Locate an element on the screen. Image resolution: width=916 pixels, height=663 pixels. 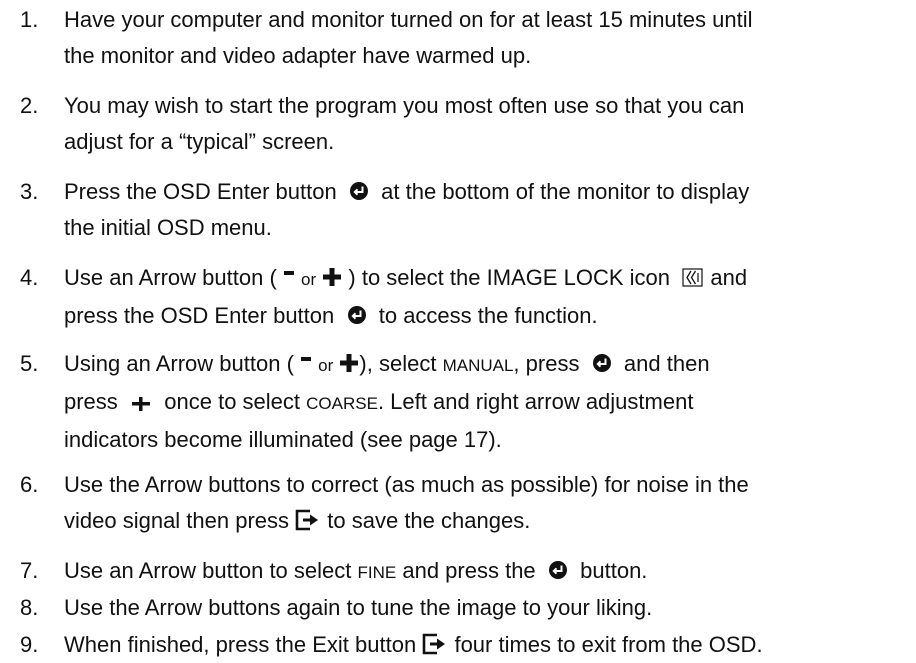
step-number: 5. is located at coordinates (29, 363).